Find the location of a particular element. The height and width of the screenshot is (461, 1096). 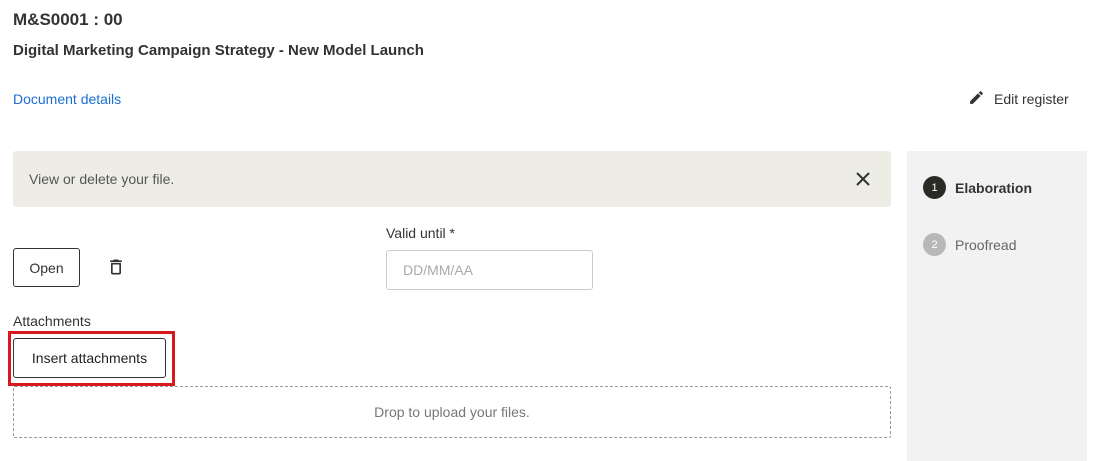

step-number-badge: 2 is located at coordinates (934, 244).